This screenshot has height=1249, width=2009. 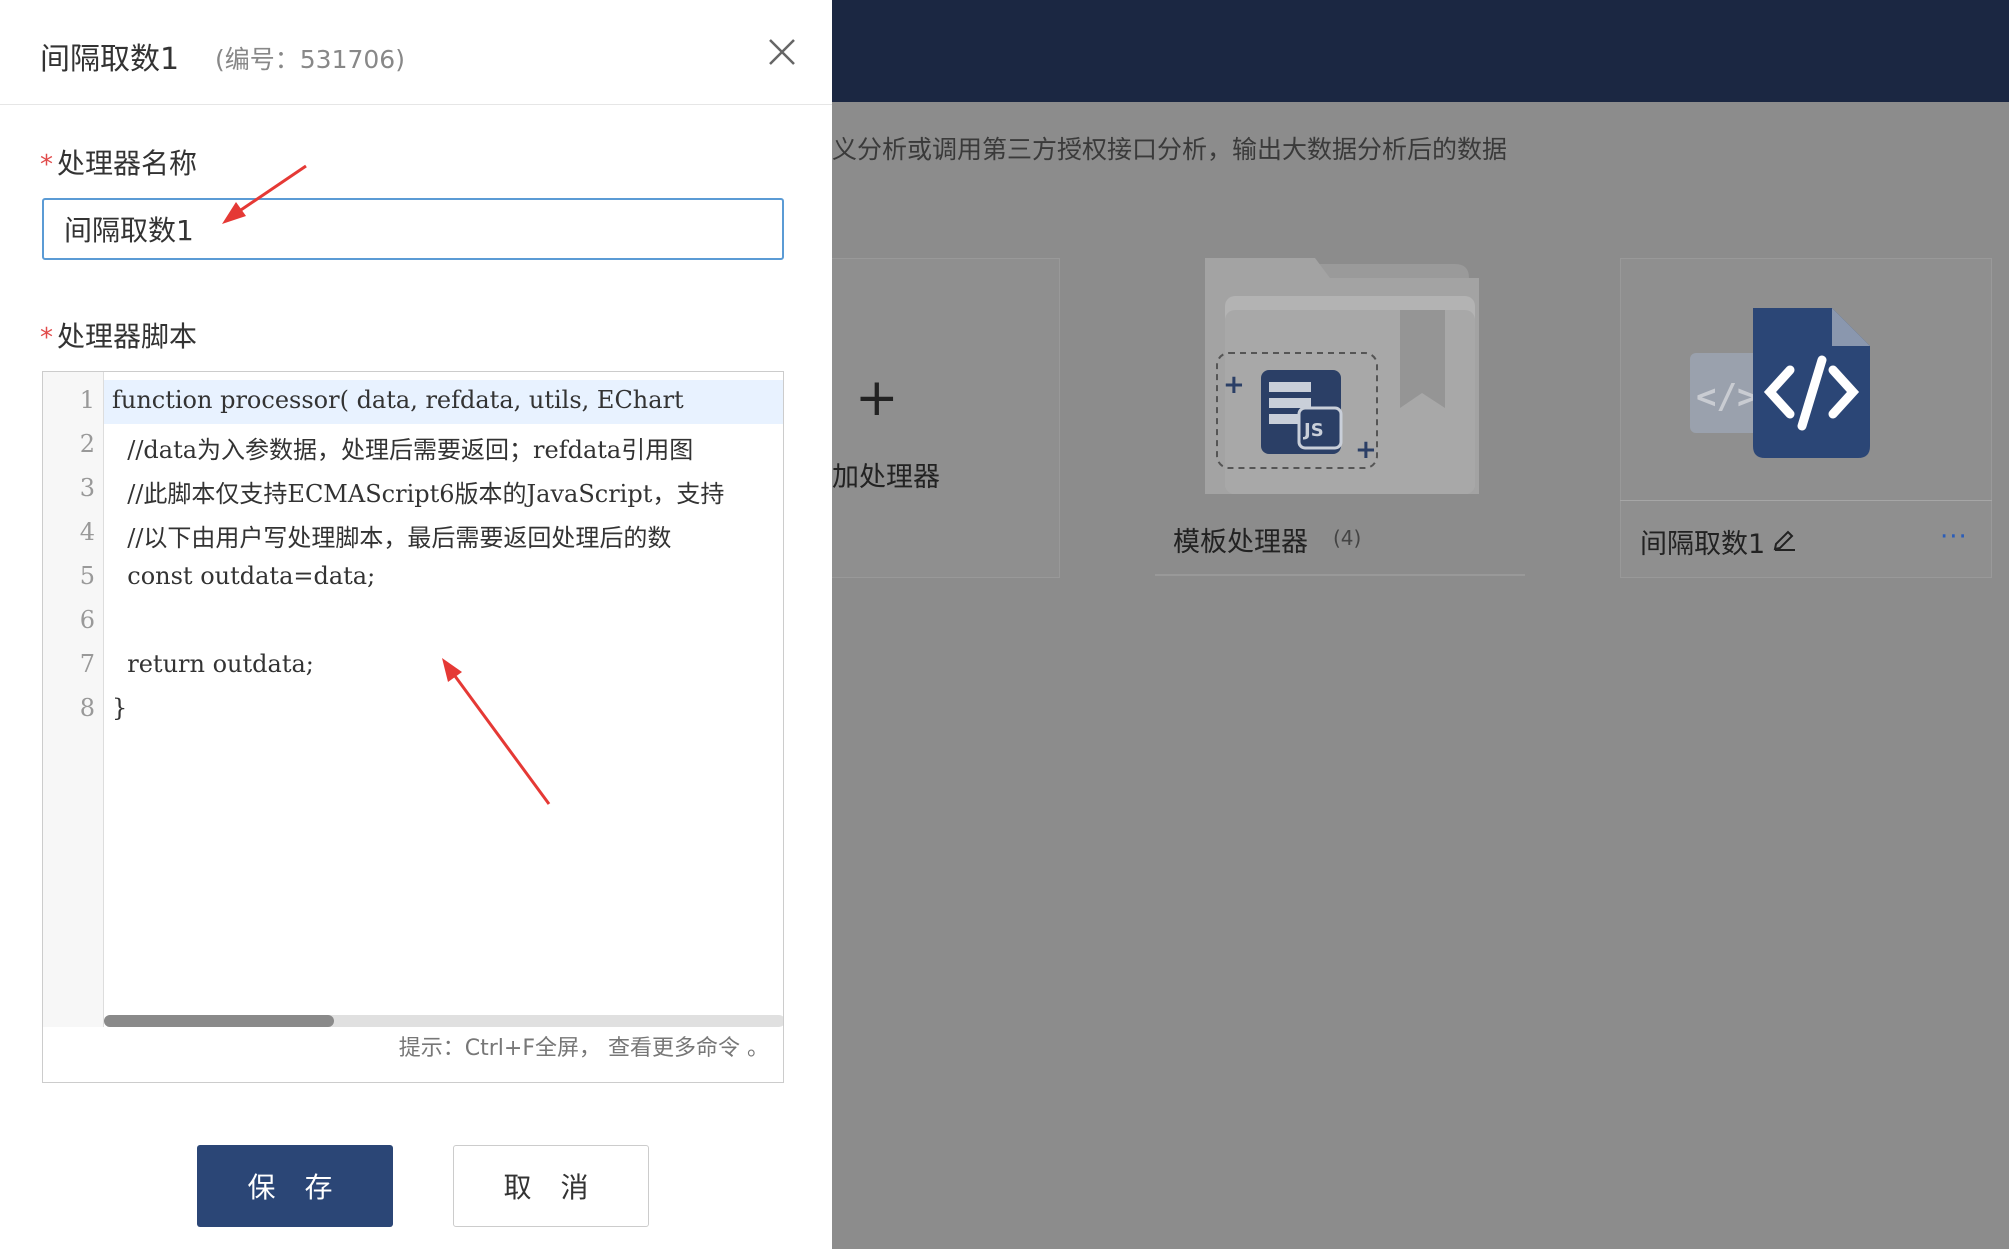 What do you see at coordinates (403, 450) in the screenshot?
I see `code-line: //data为入参数据，处理后需要返回；refdata引用图` at bounding box center [403, 450].